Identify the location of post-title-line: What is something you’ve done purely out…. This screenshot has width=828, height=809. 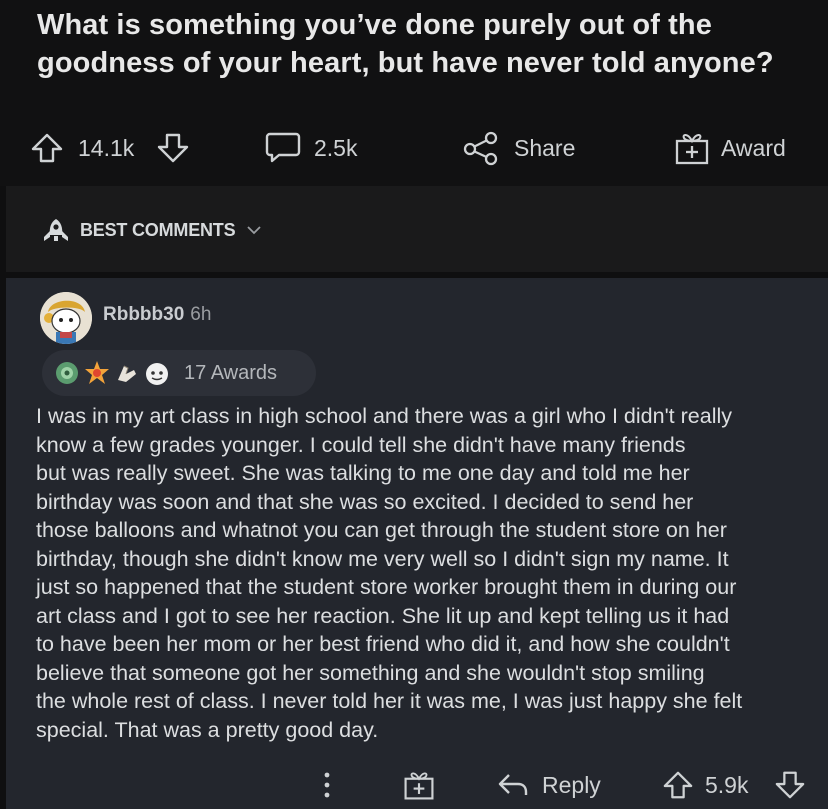
(374, 25).